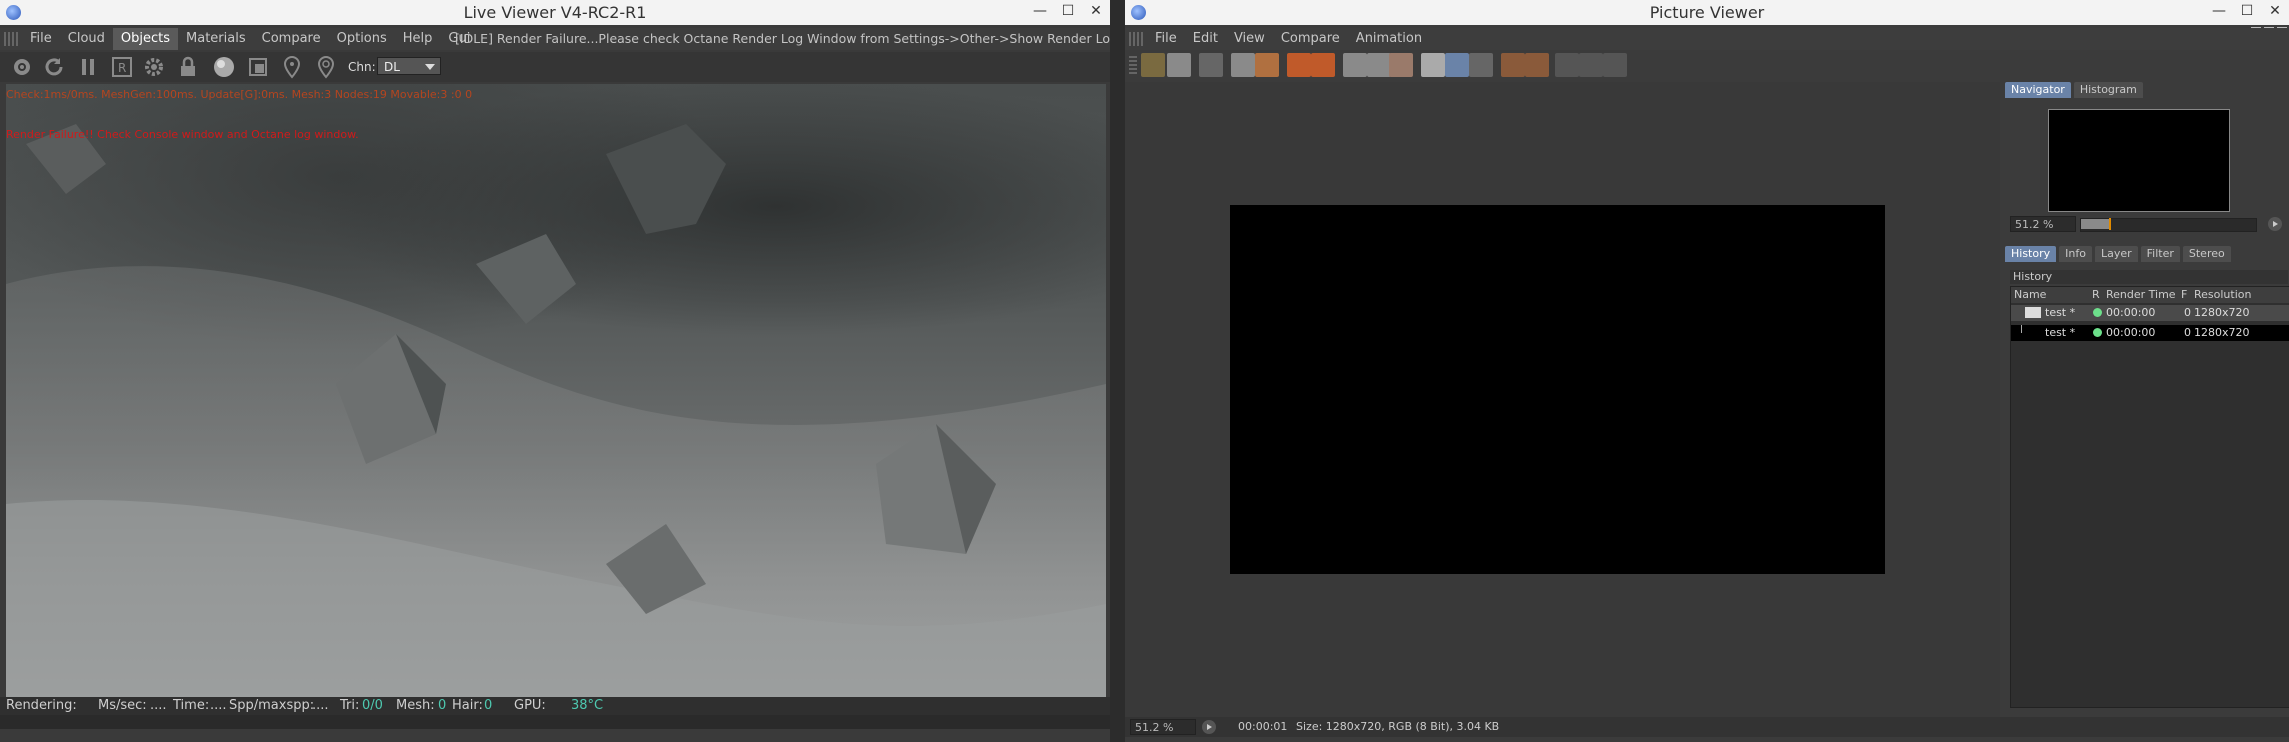 This screenshot has width=2289, height=742. What do you see at coordinates (2206, 254) in the screenshot?
I see `tab-stereo: Stereo` at bounding box center [2206, 254].